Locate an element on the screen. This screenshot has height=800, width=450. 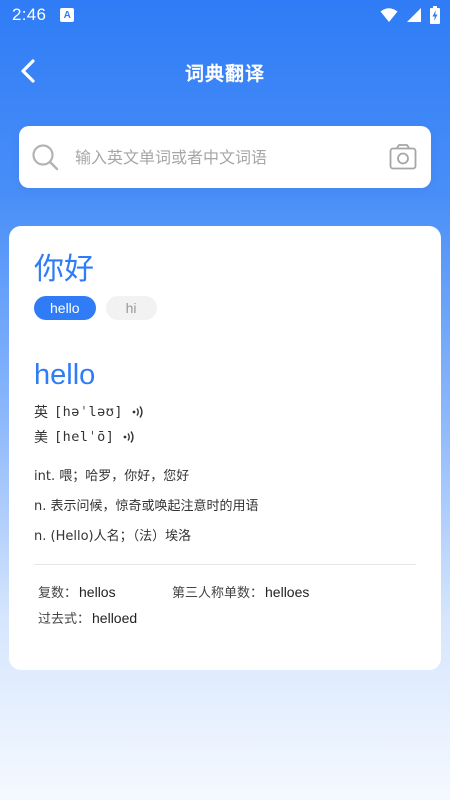
search-bar is located at coordinates (225, 157).